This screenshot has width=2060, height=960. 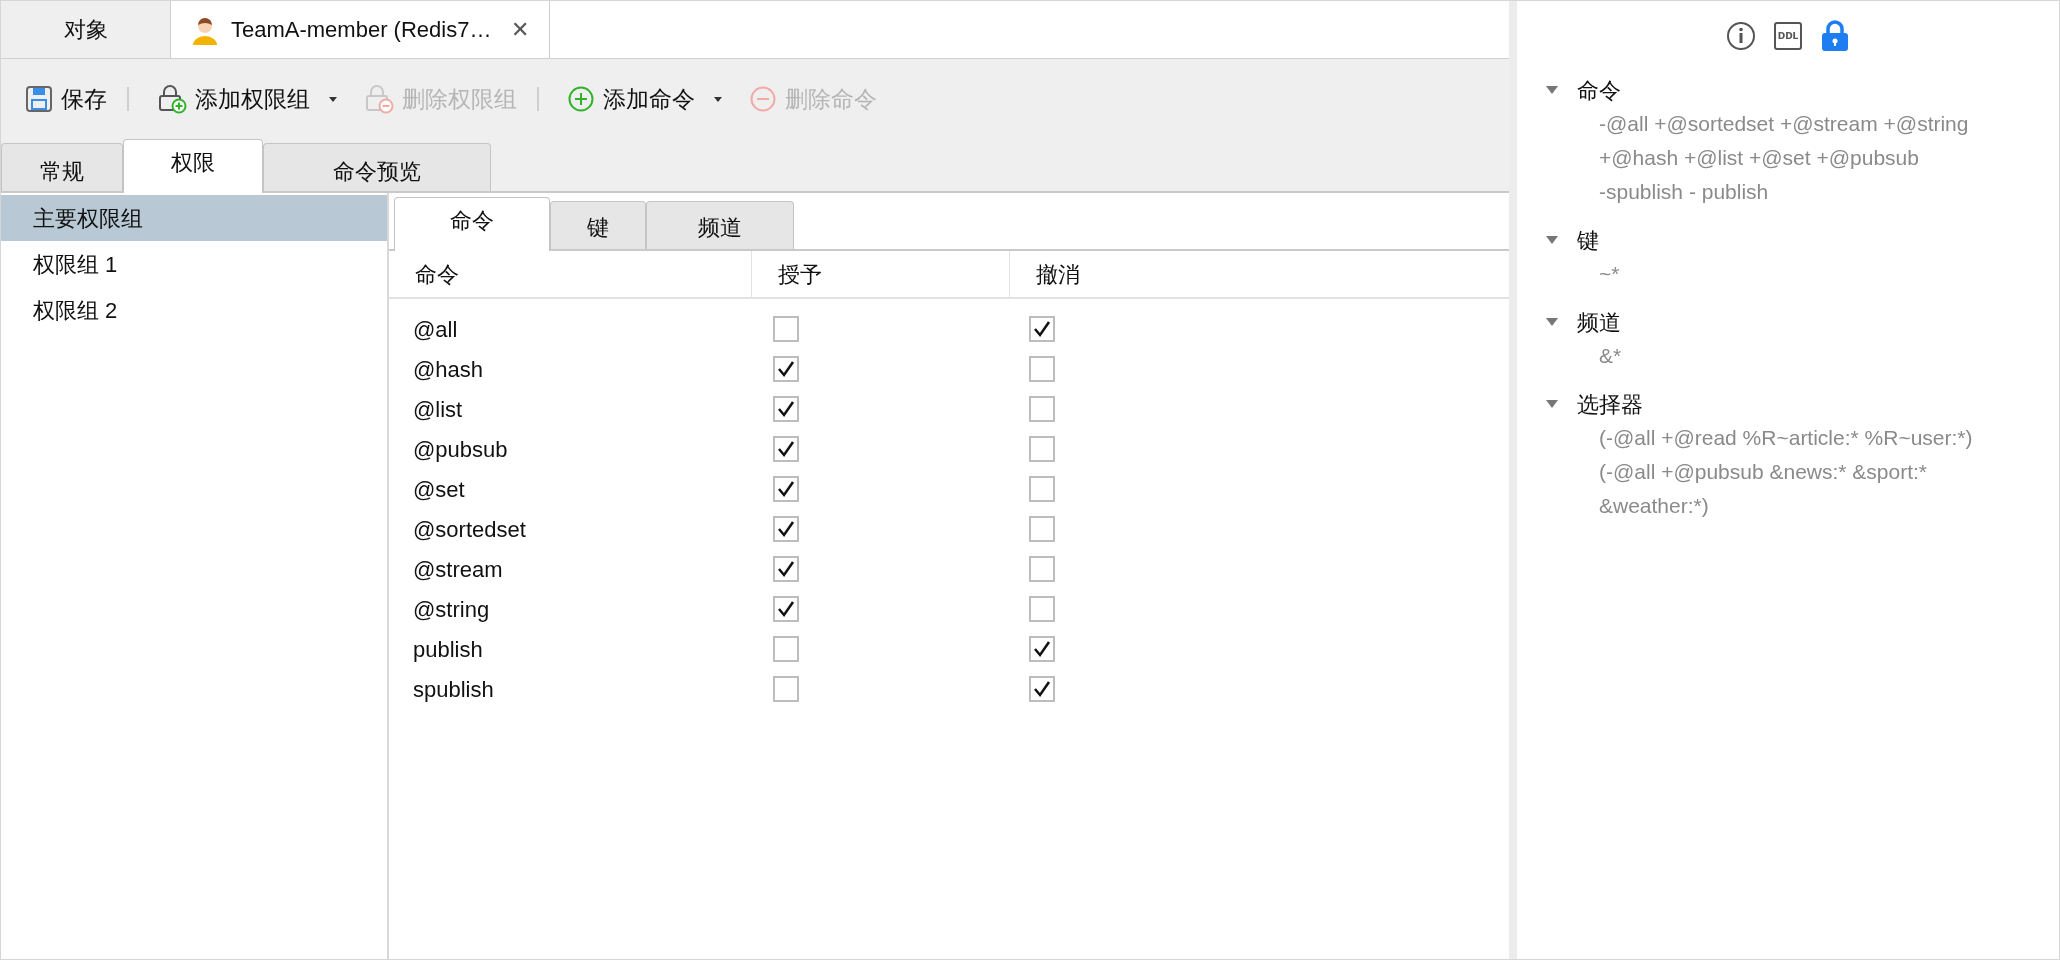 What do you see at coordinates (458, 569) in the screenshot?
I see `command-cell-text: @stream` at bounding box center [458, 569].